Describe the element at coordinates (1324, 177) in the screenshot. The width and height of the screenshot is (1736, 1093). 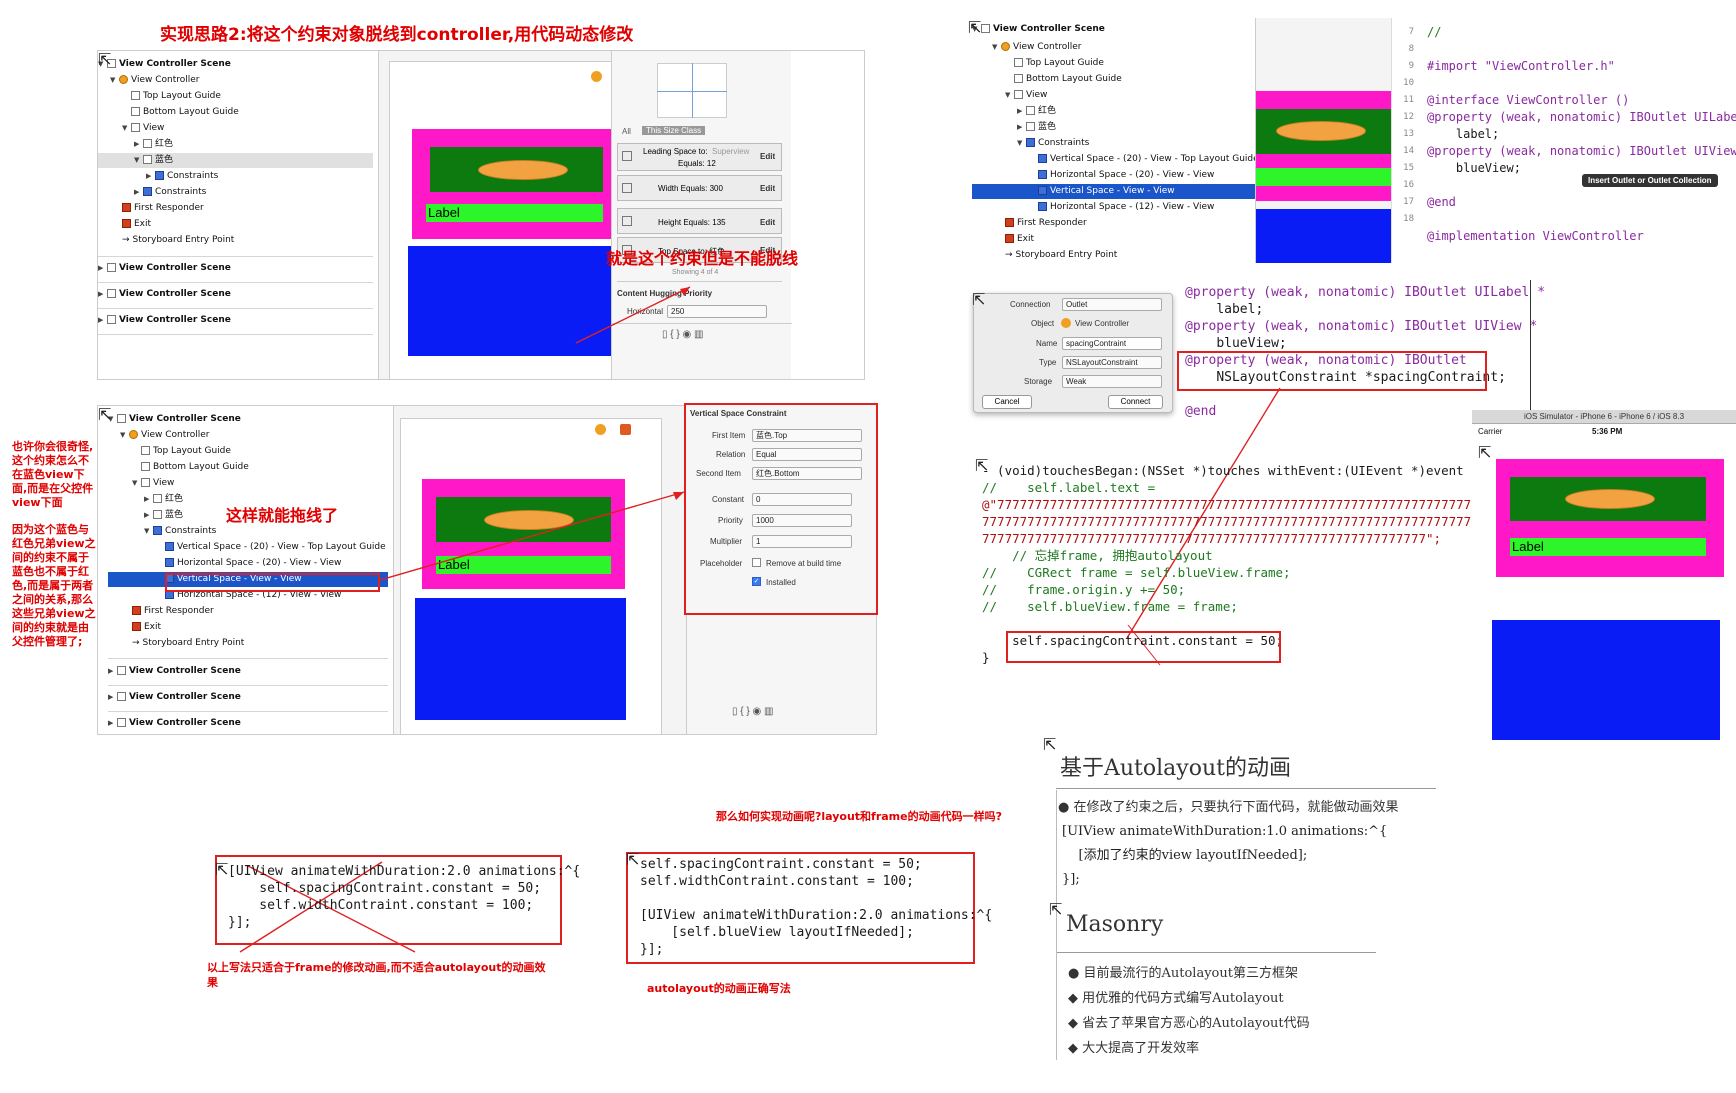
I see `label-view` at that location.